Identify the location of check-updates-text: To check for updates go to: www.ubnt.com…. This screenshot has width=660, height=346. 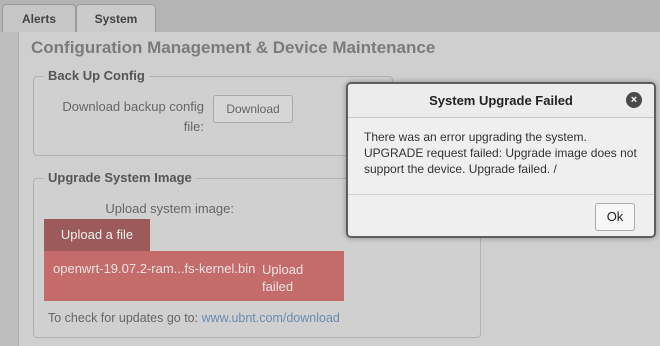
(194, 318).